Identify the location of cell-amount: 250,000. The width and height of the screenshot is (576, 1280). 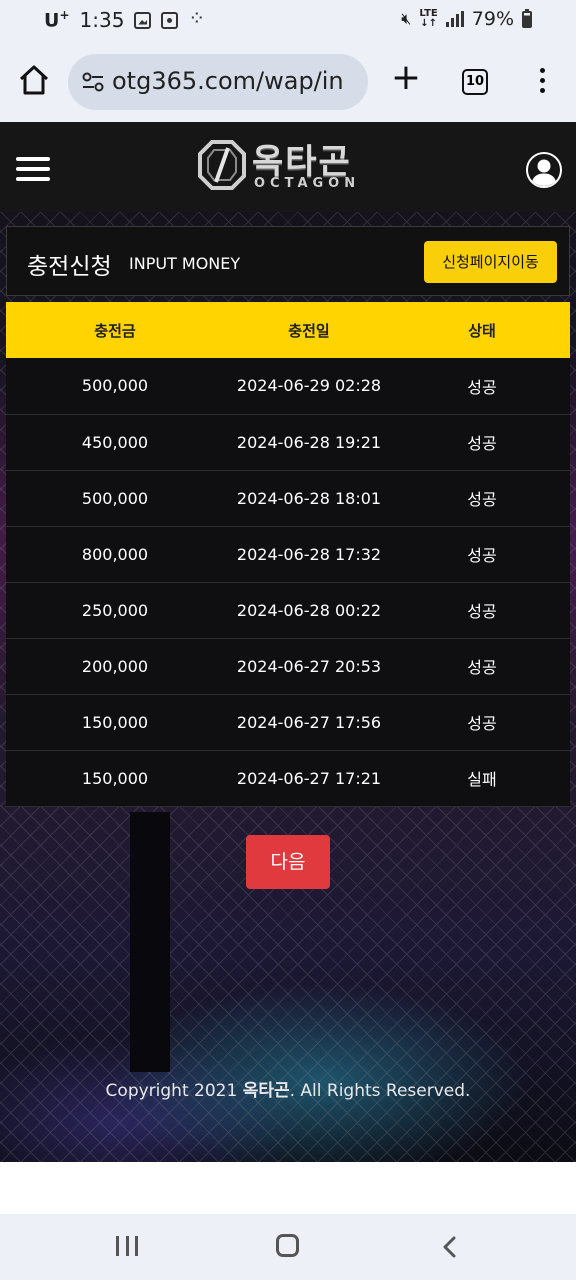
(115, 610).